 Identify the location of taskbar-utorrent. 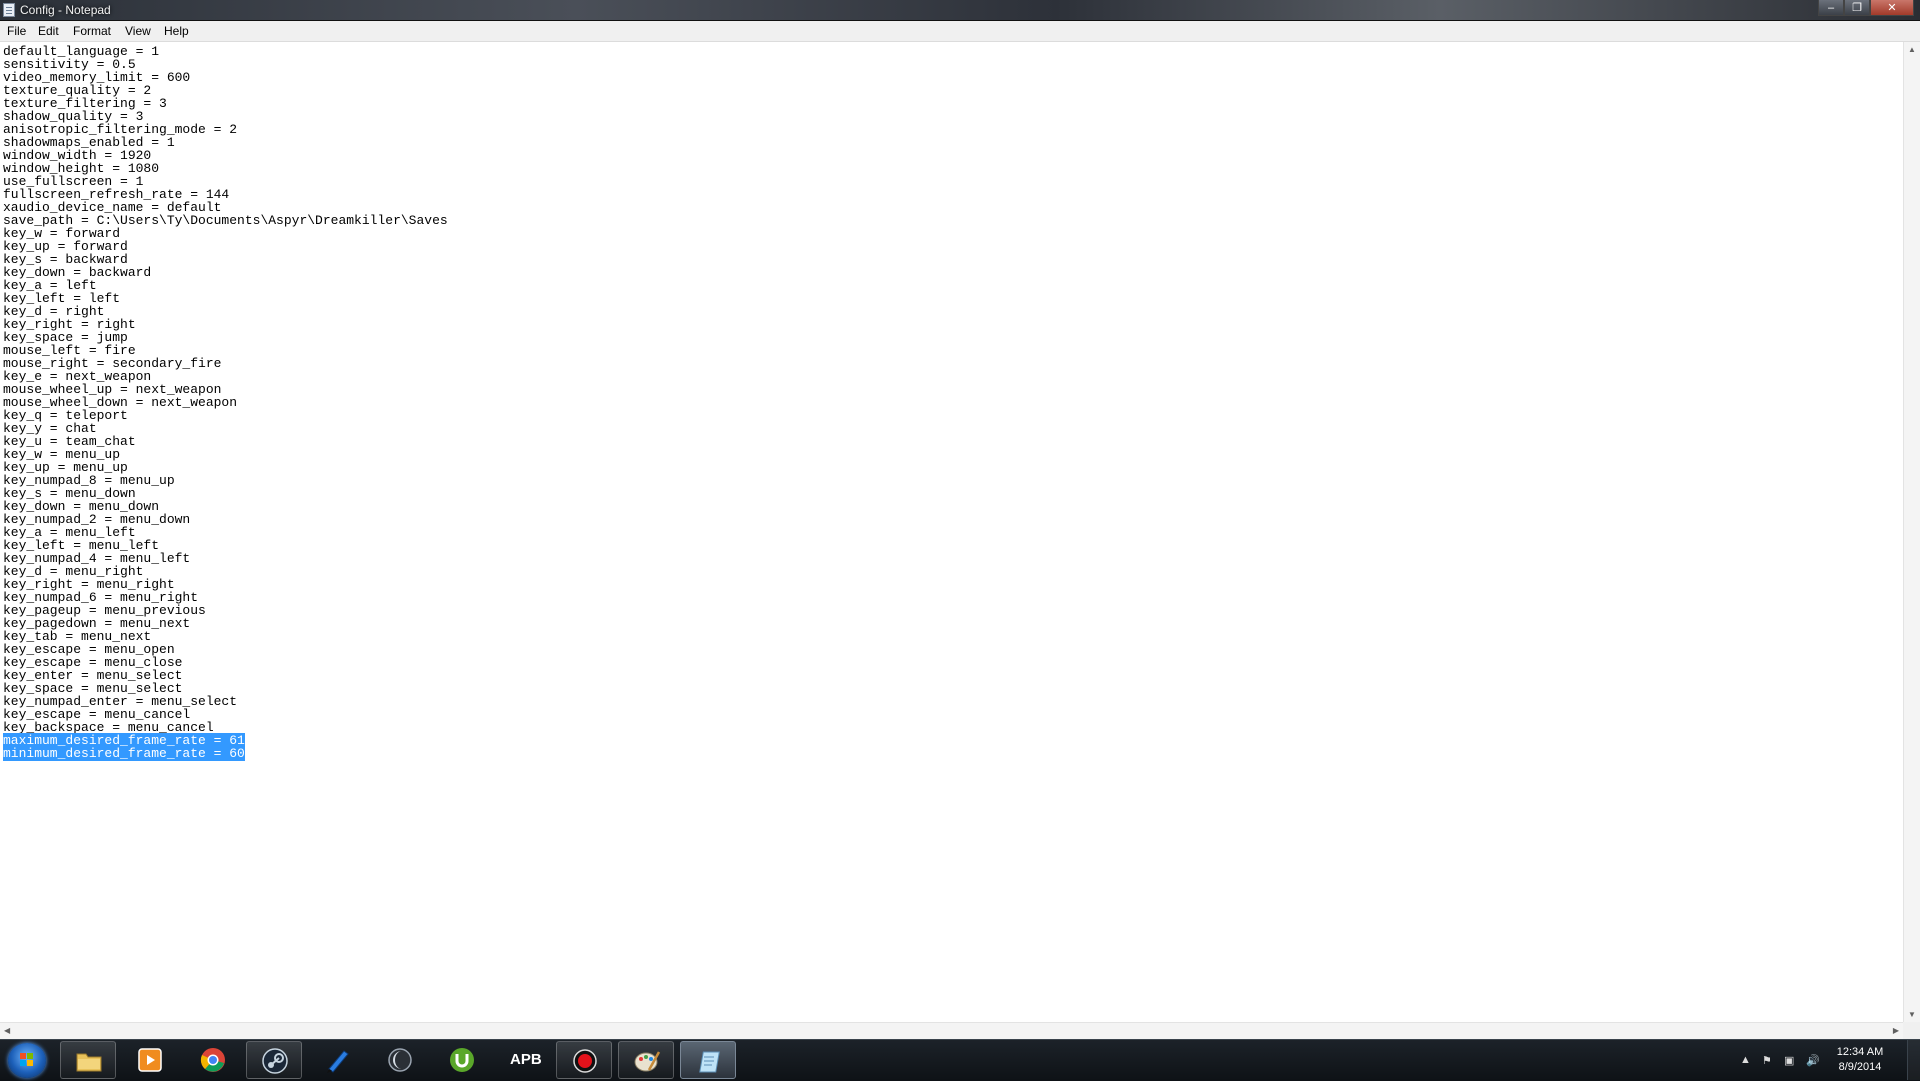
(462, 1060).